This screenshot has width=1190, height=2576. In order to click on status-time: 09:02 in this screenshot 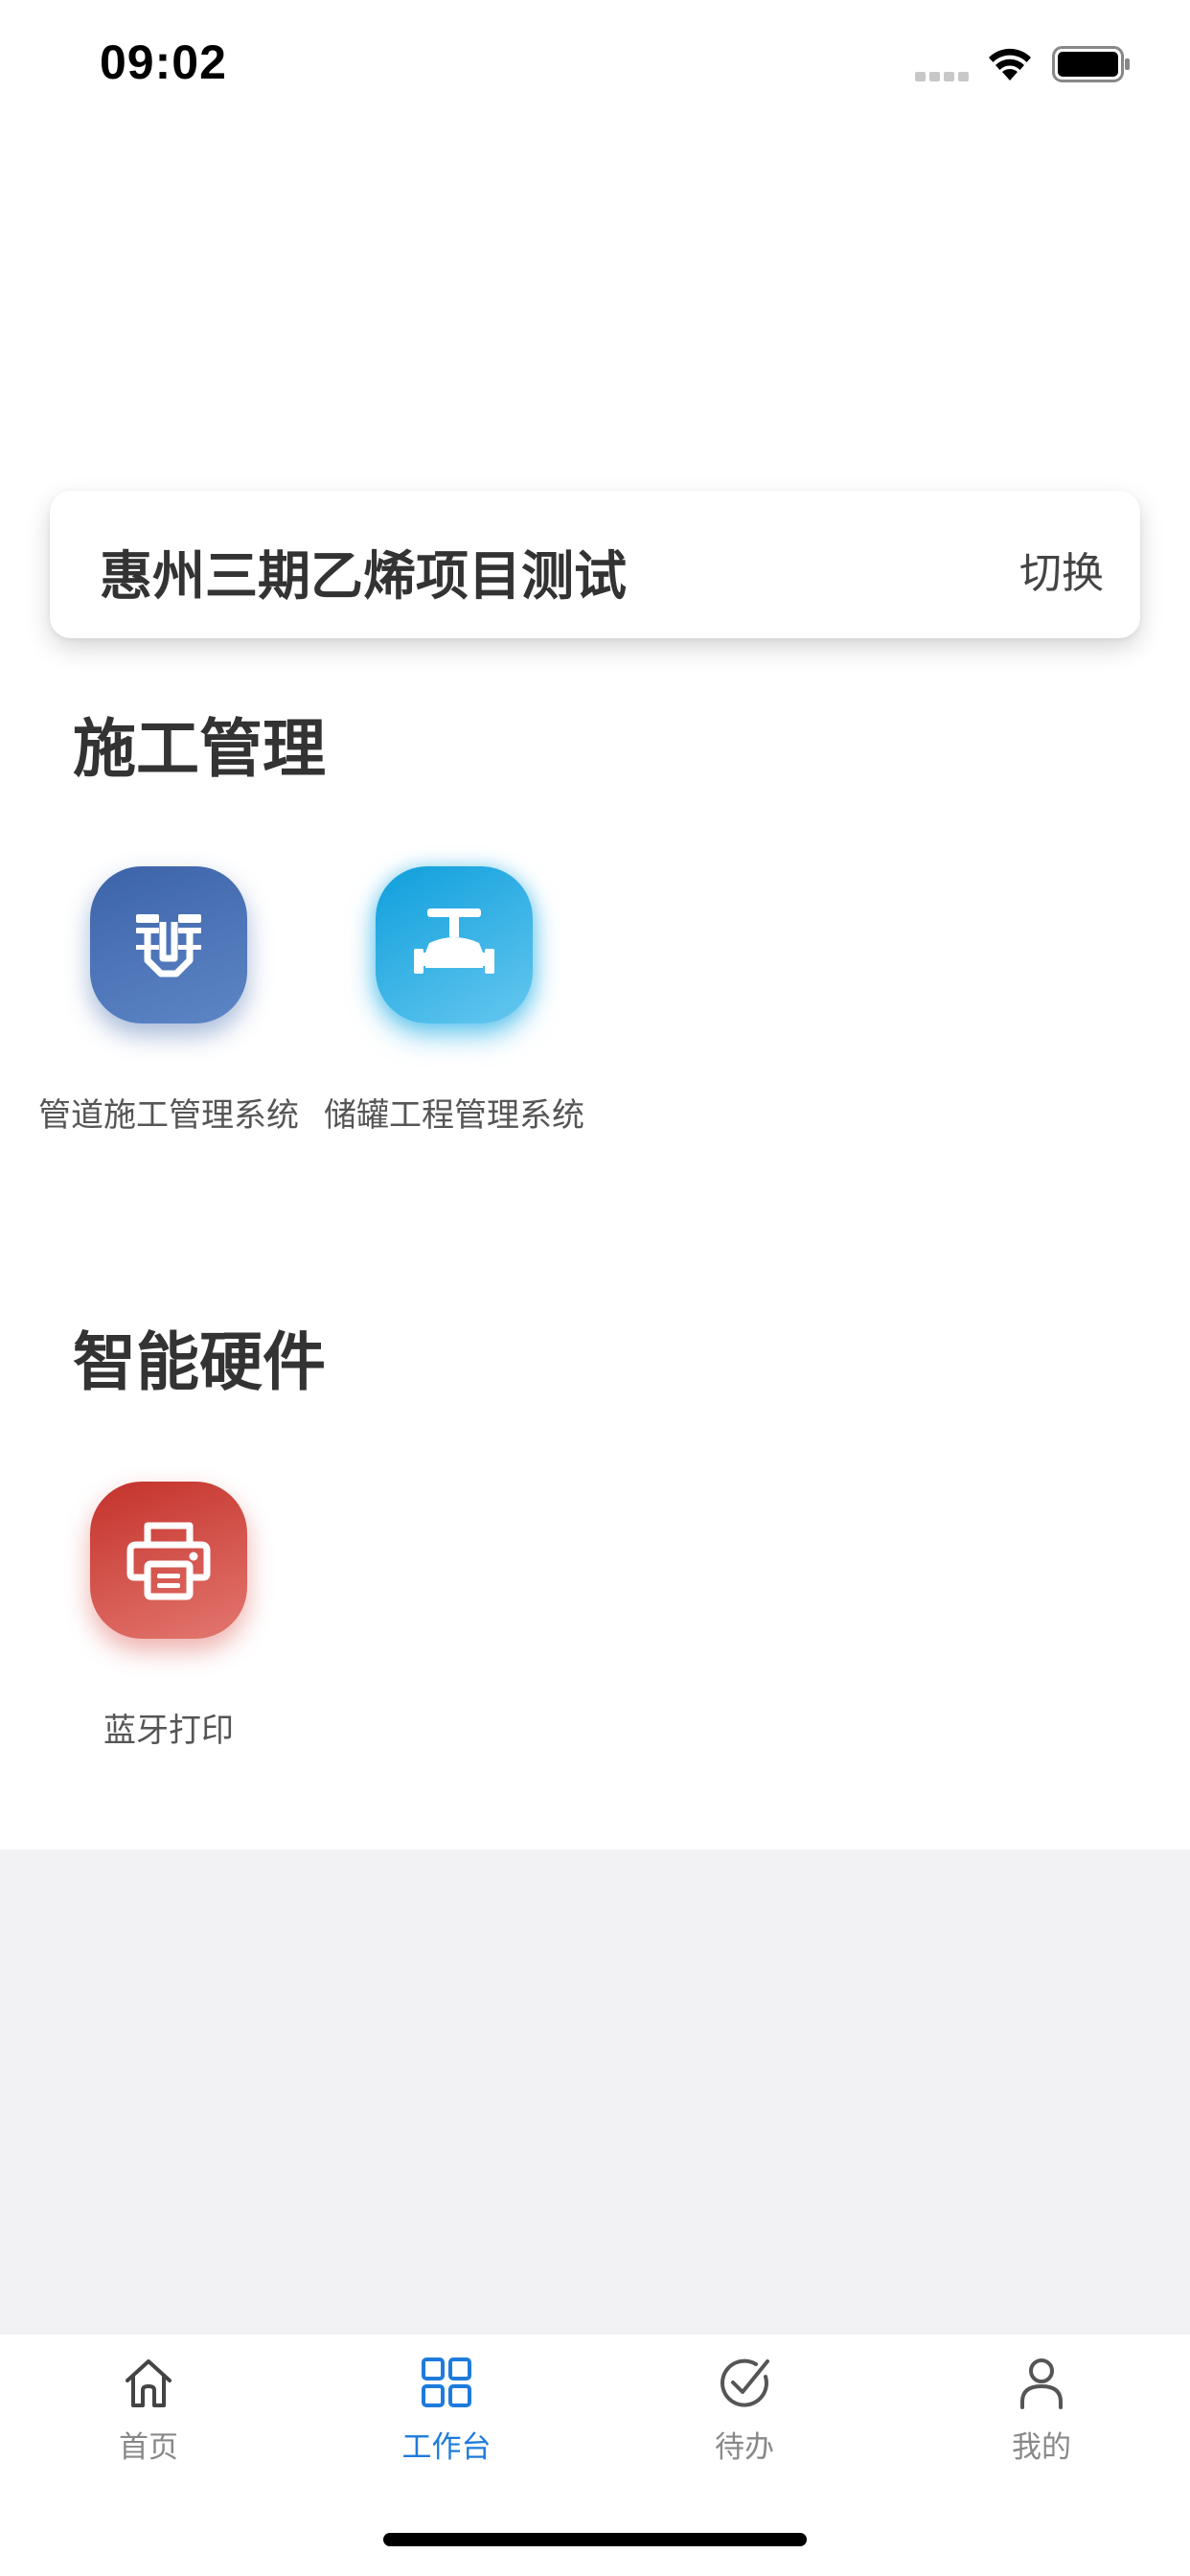, I will do `click(163, 62)`.